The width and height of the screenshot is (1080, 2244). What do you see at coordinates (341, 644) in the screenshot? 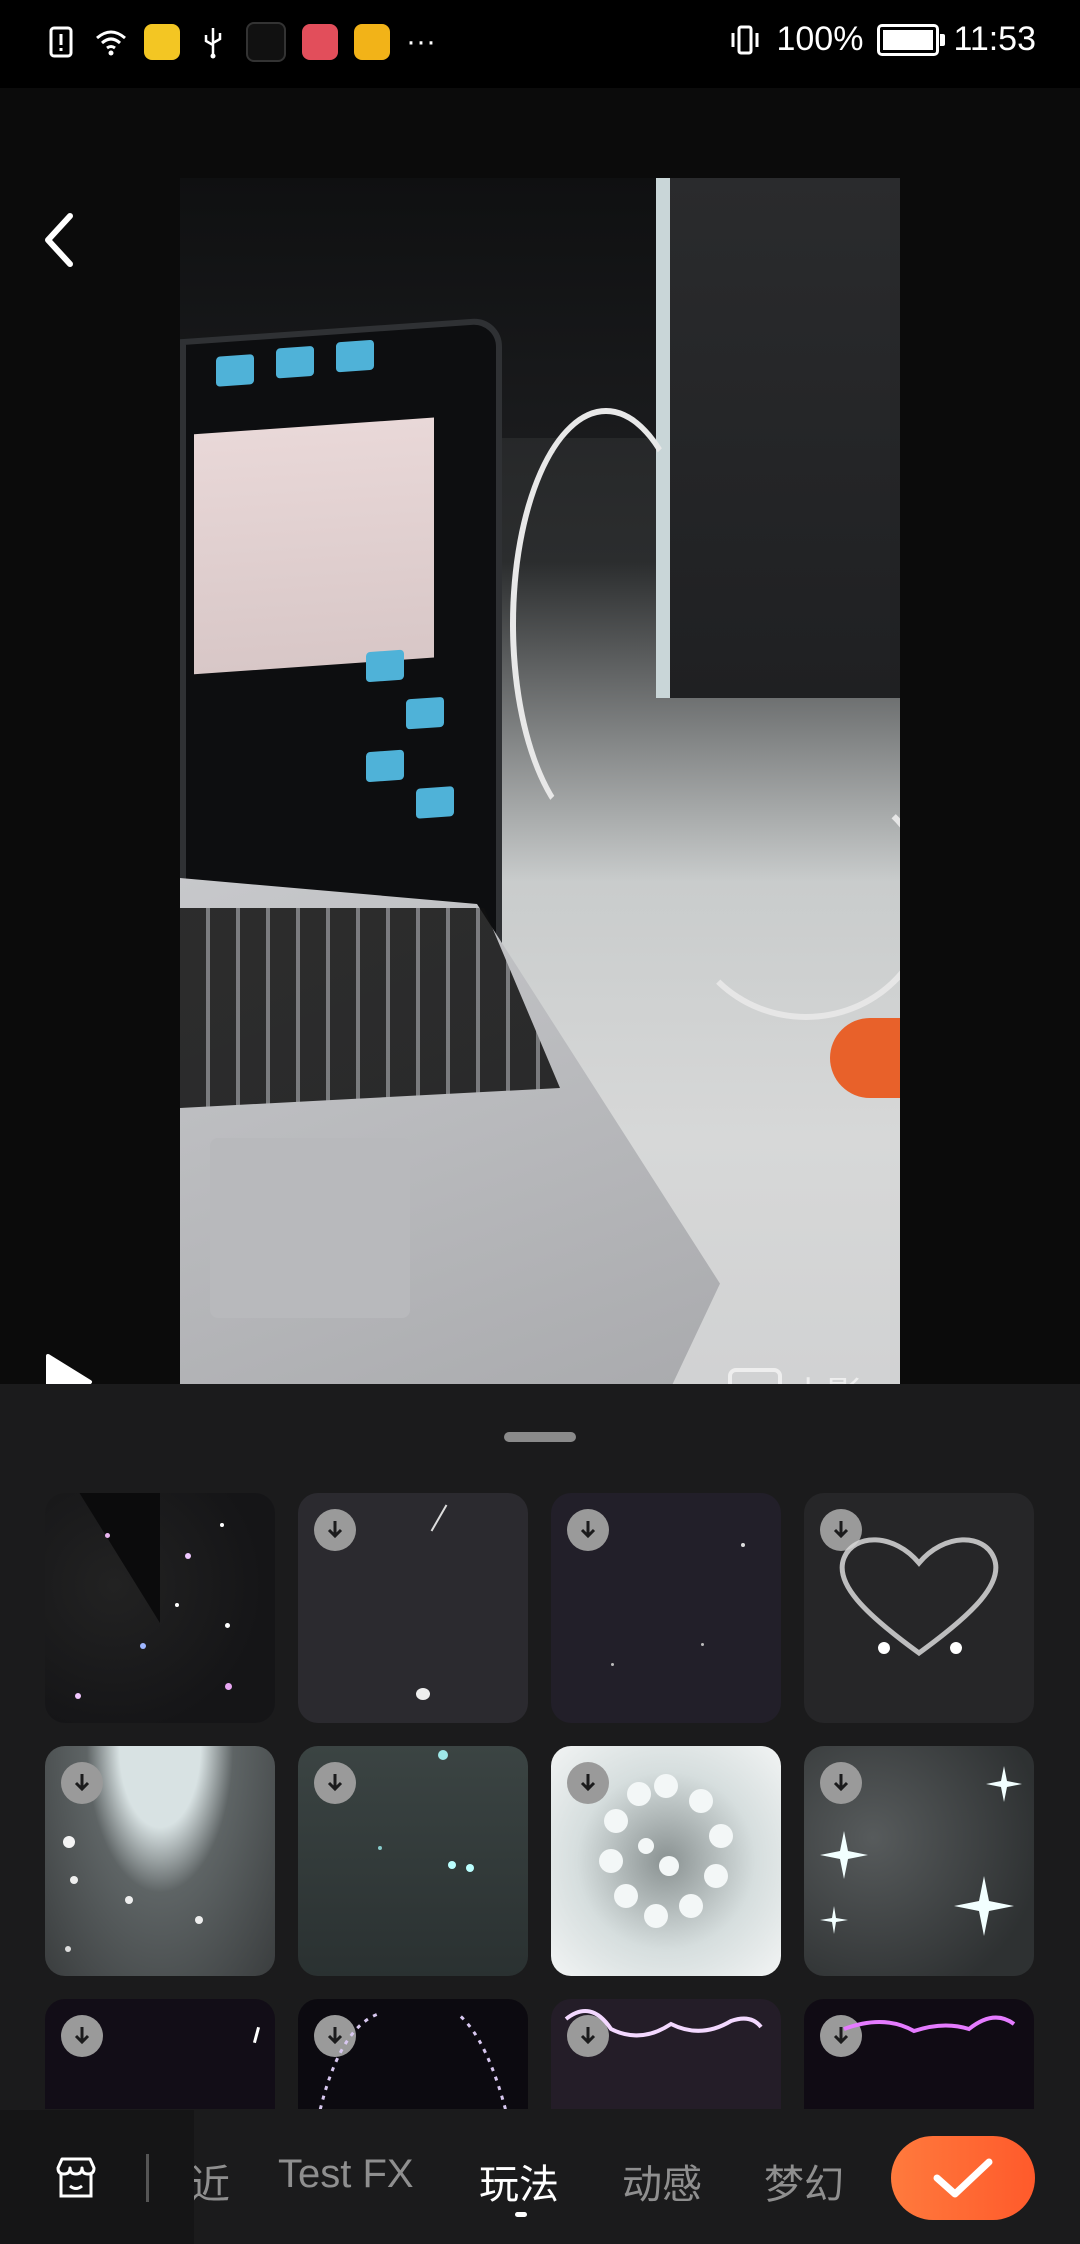
I see `laptop-screen-image` at bounding box center [341, 644].